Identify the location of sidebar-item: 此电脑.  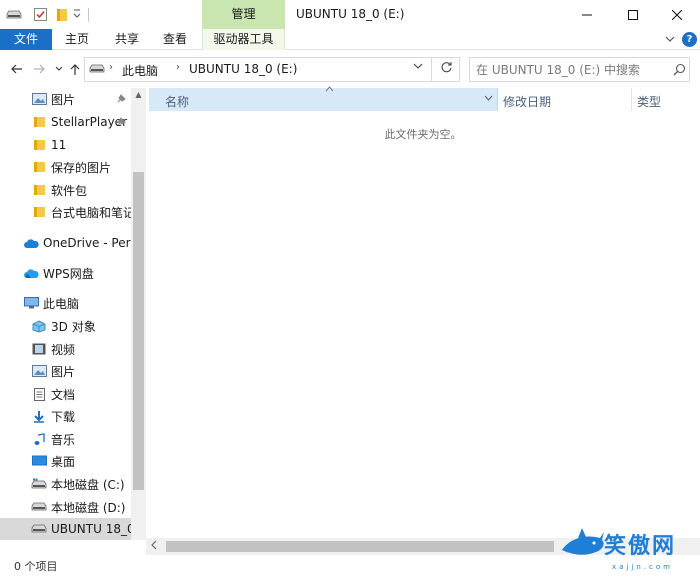
(65, 303).